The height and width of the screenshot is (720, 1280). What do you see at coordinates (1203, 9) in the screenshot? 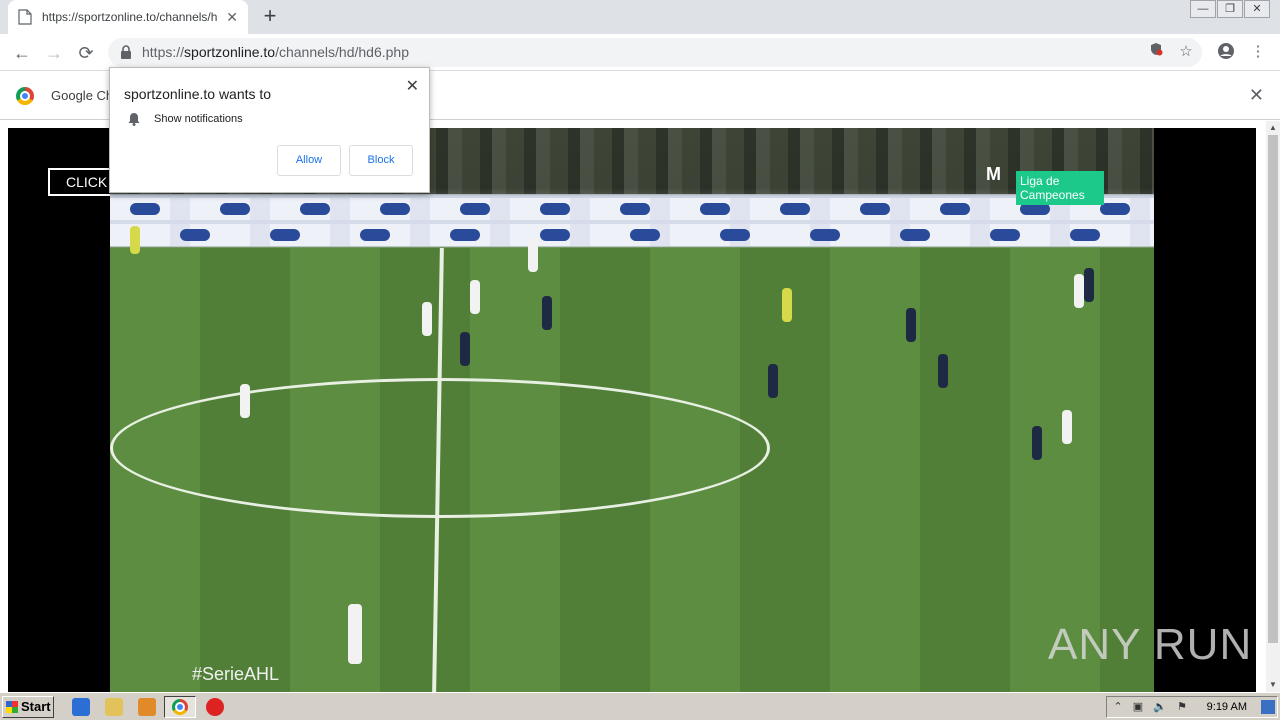
I see `minimize-button: —` at bounding box center [1203, 9].